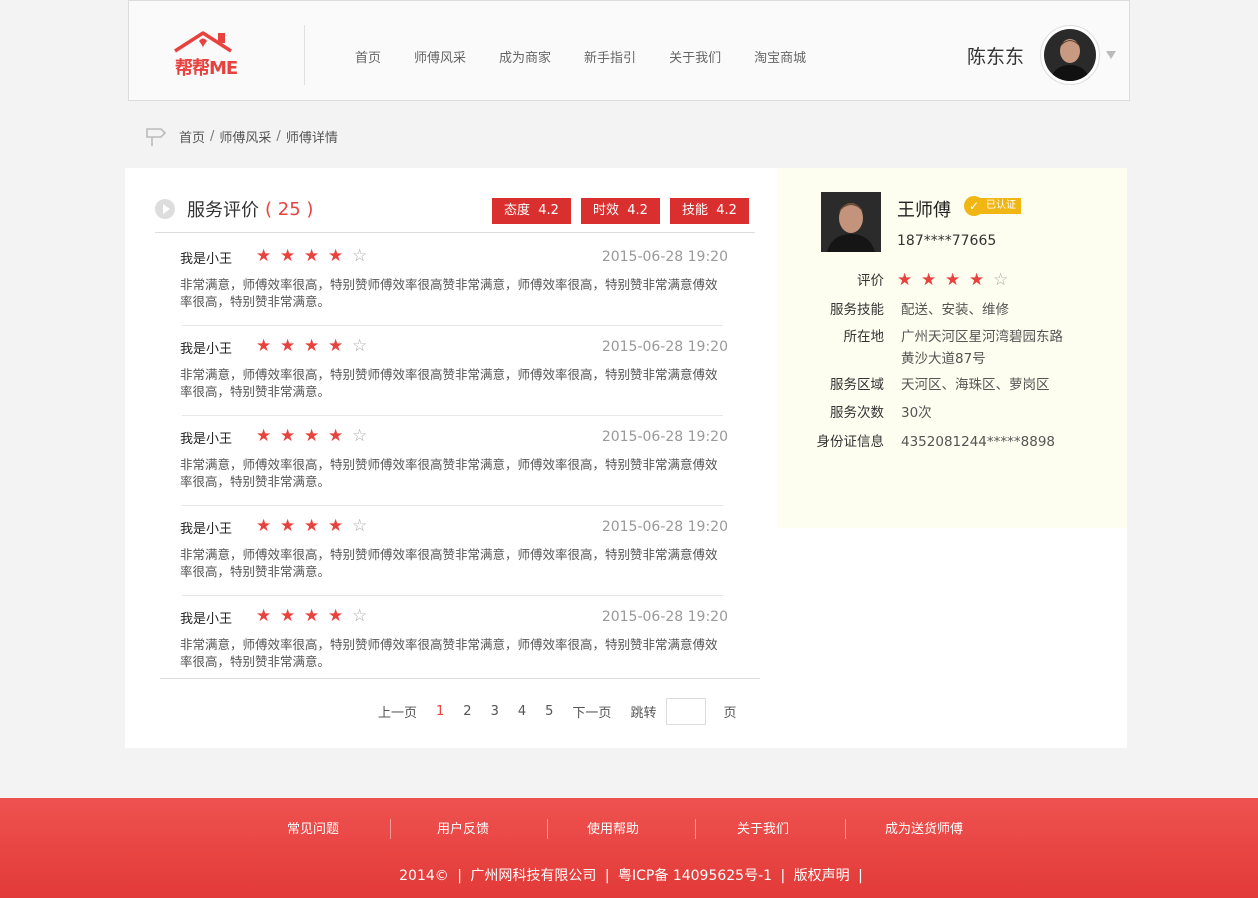 Image resolution: width=1258 pixels, height=898 pixels. Describe the element at coordinates (424, 876) in the screenshot. I see `copyright-year: 2014©` at that location.